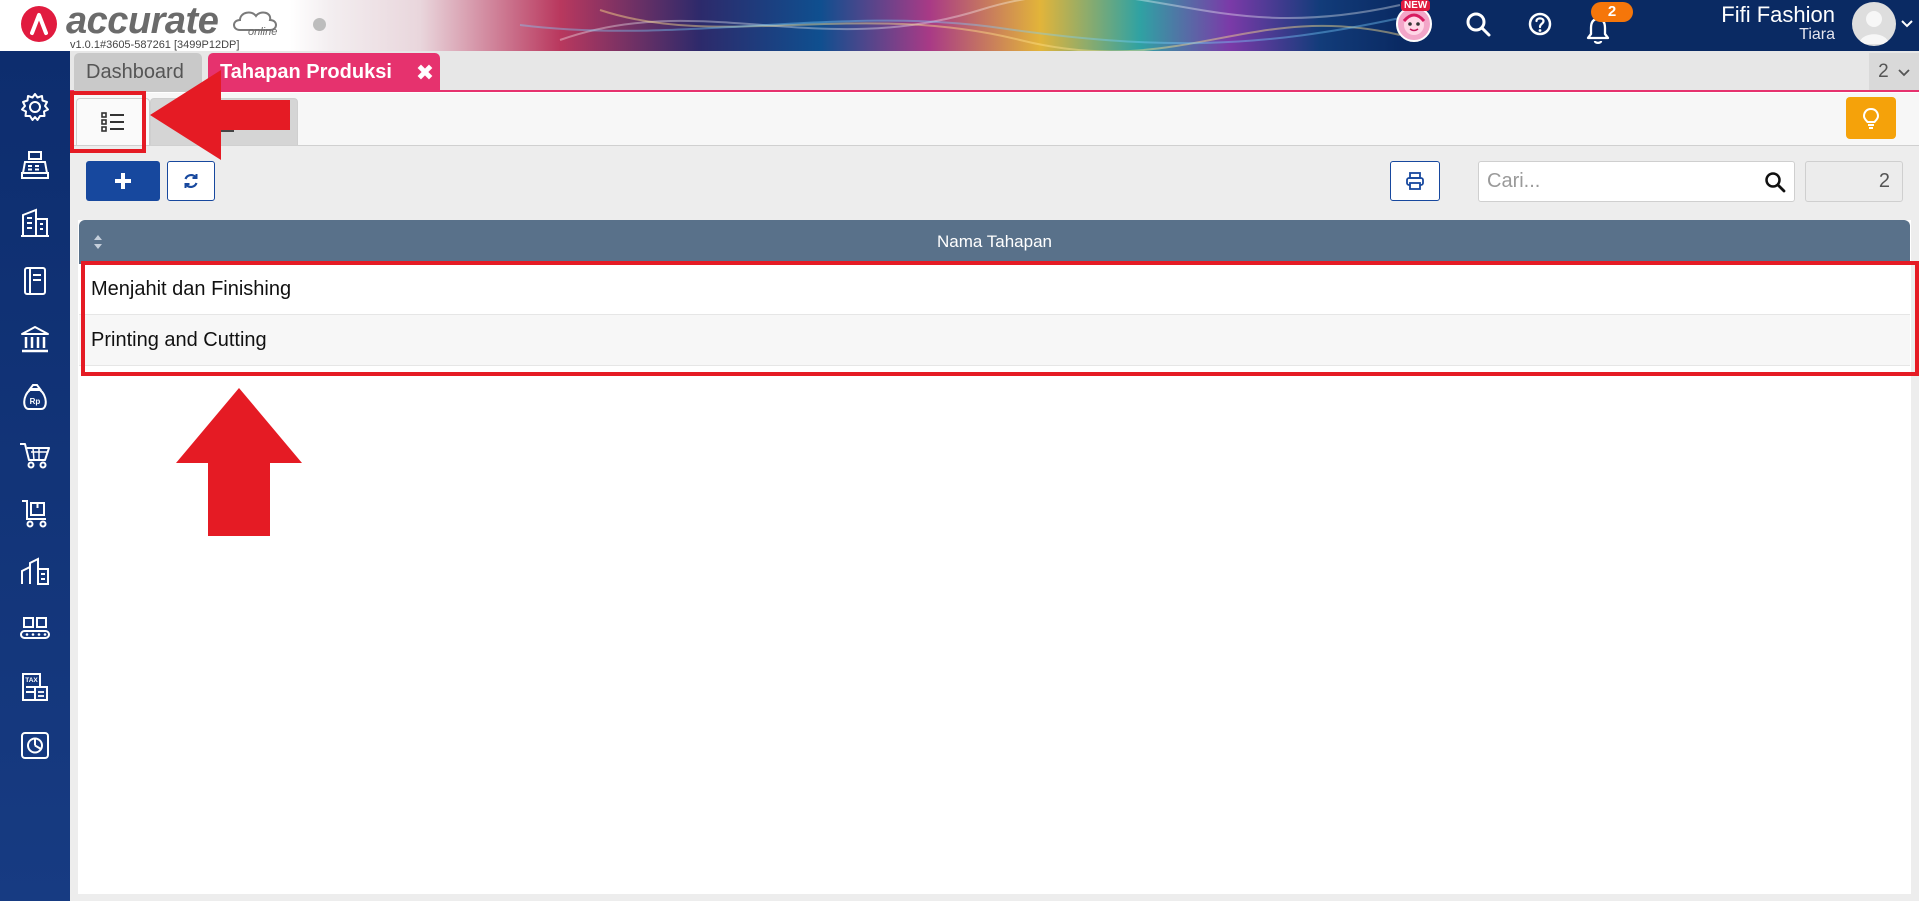 Image resolution: width=1919 pixels, height=901 pixels. What do you see at coordinates (155, 45) in the screenshot?
I see `app-version: v1.0.1#3605-587261 [3499P12DP]` at bounding box center [155, 45].